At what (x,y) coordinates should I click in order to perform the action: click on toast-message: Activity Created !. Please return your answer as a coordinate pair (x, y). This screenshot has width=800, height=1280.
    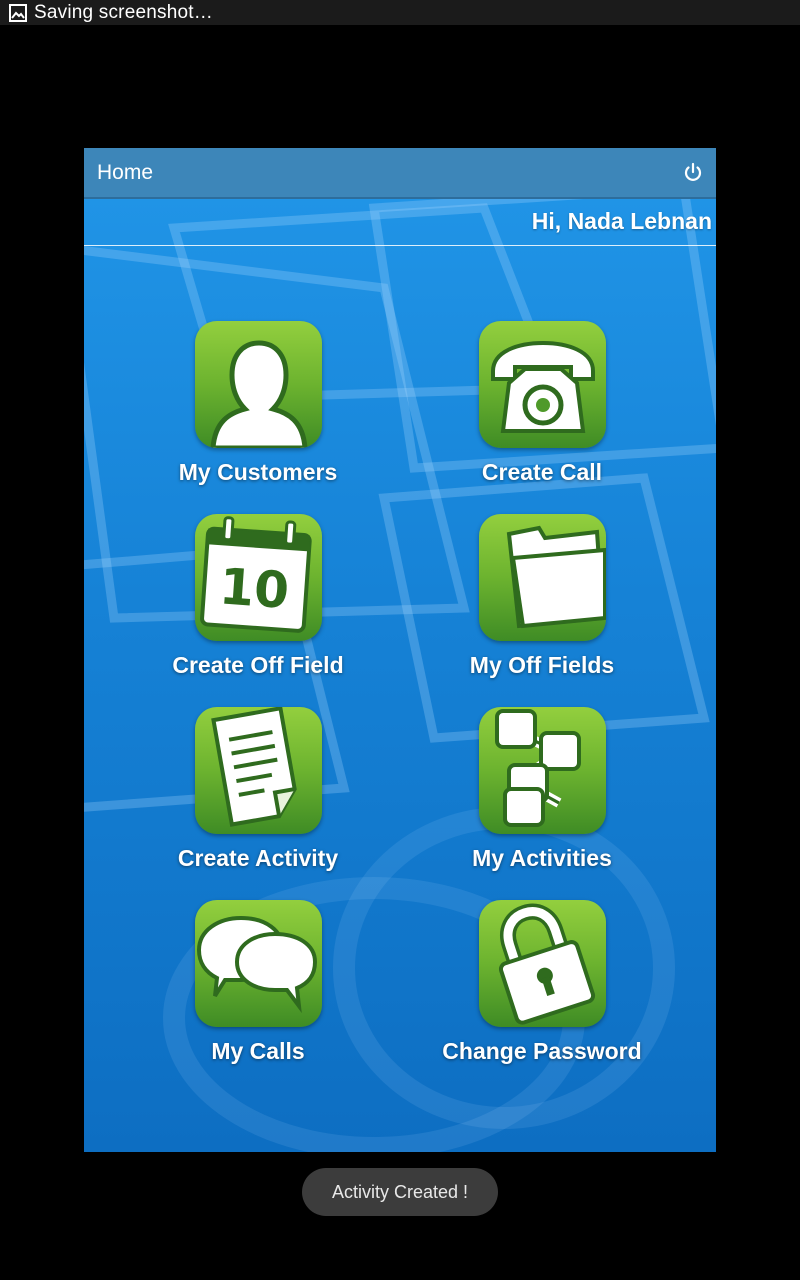
    Looking at the image, I should click on (400, 1192).